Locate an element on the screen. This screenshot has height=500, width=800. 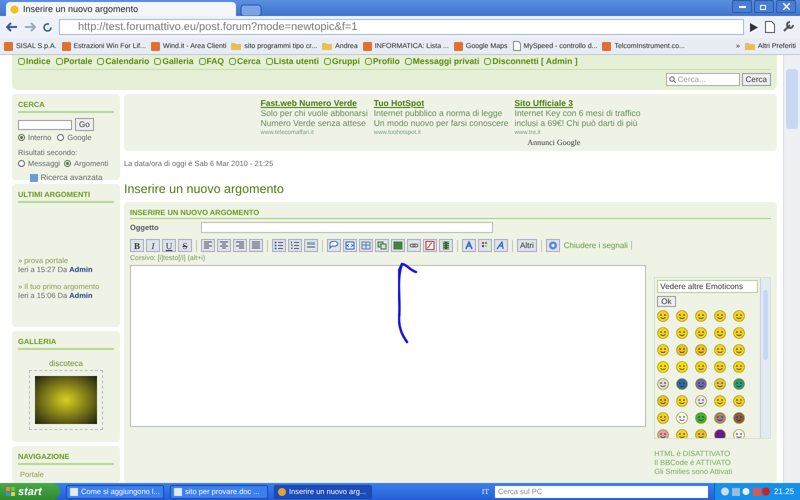
nav-link: Disconnetti [ Admin ] is located at coordinates (531, 61).